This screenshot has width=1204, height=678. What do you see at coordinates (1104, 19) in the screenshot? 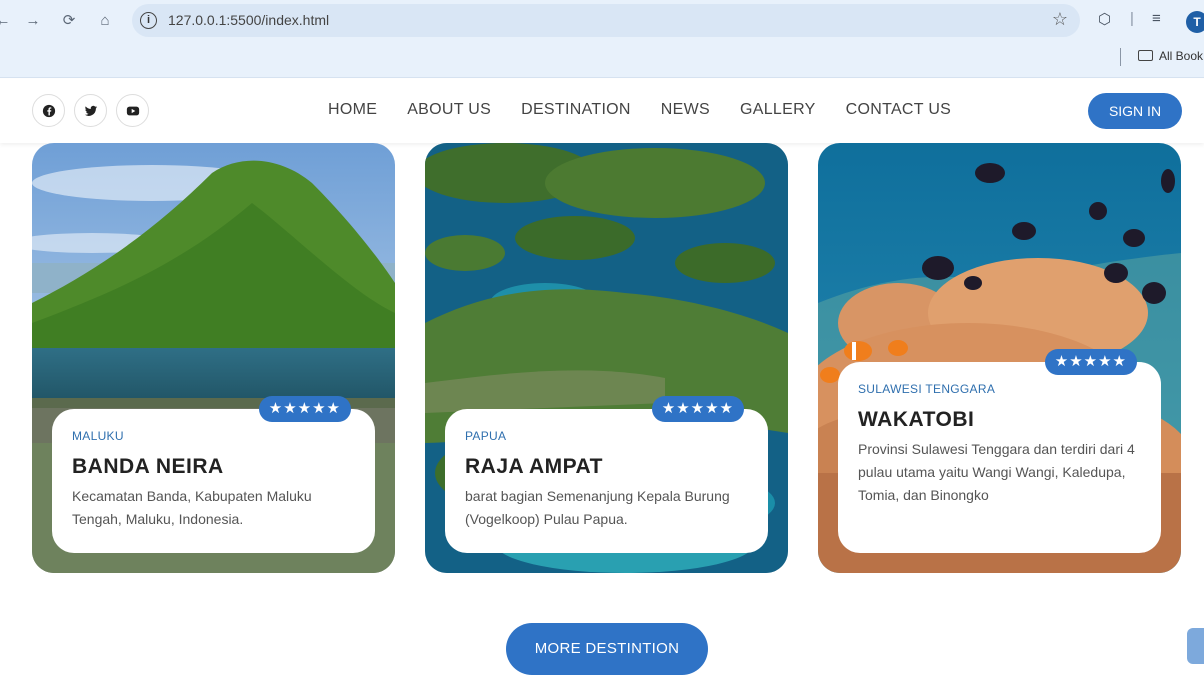
I see `extensions-icon: ⬡` at bounding box center [1104, 19].